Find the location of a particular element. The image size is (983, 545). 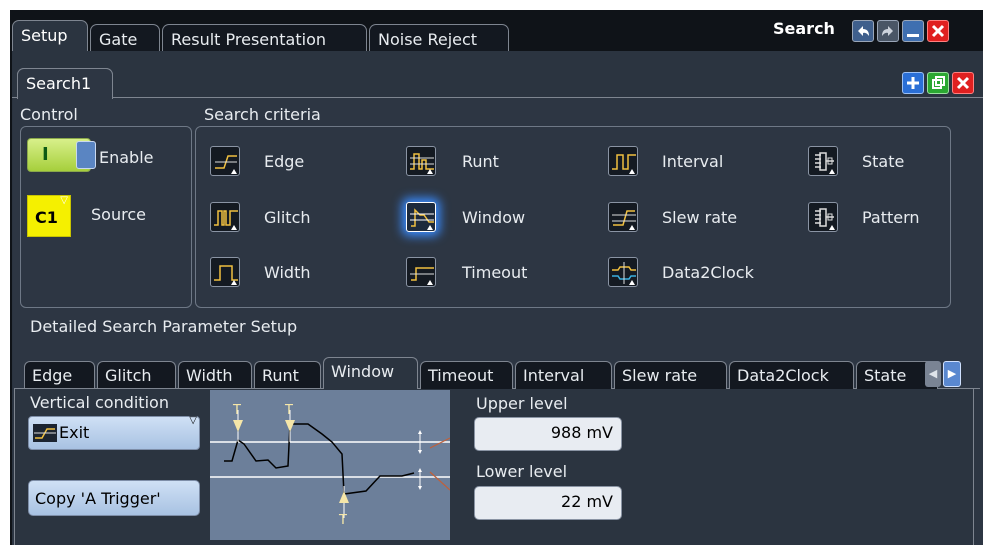

delete-search-icon is located at coordinates (963, 83).